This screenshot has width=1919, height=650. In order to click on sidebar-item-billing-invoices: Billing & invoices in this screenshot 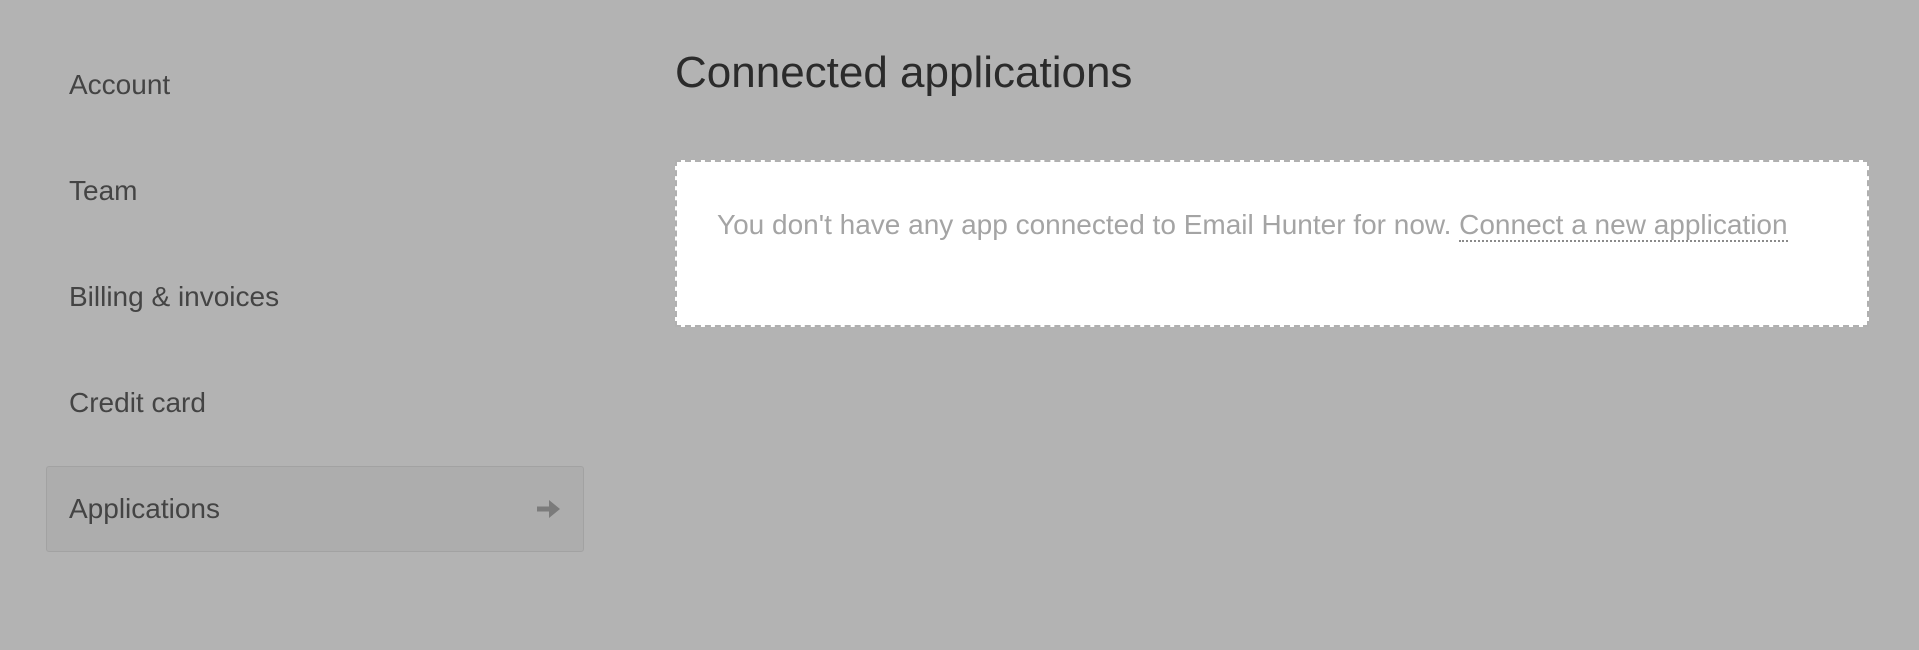, I will do `click(315, 297)`.